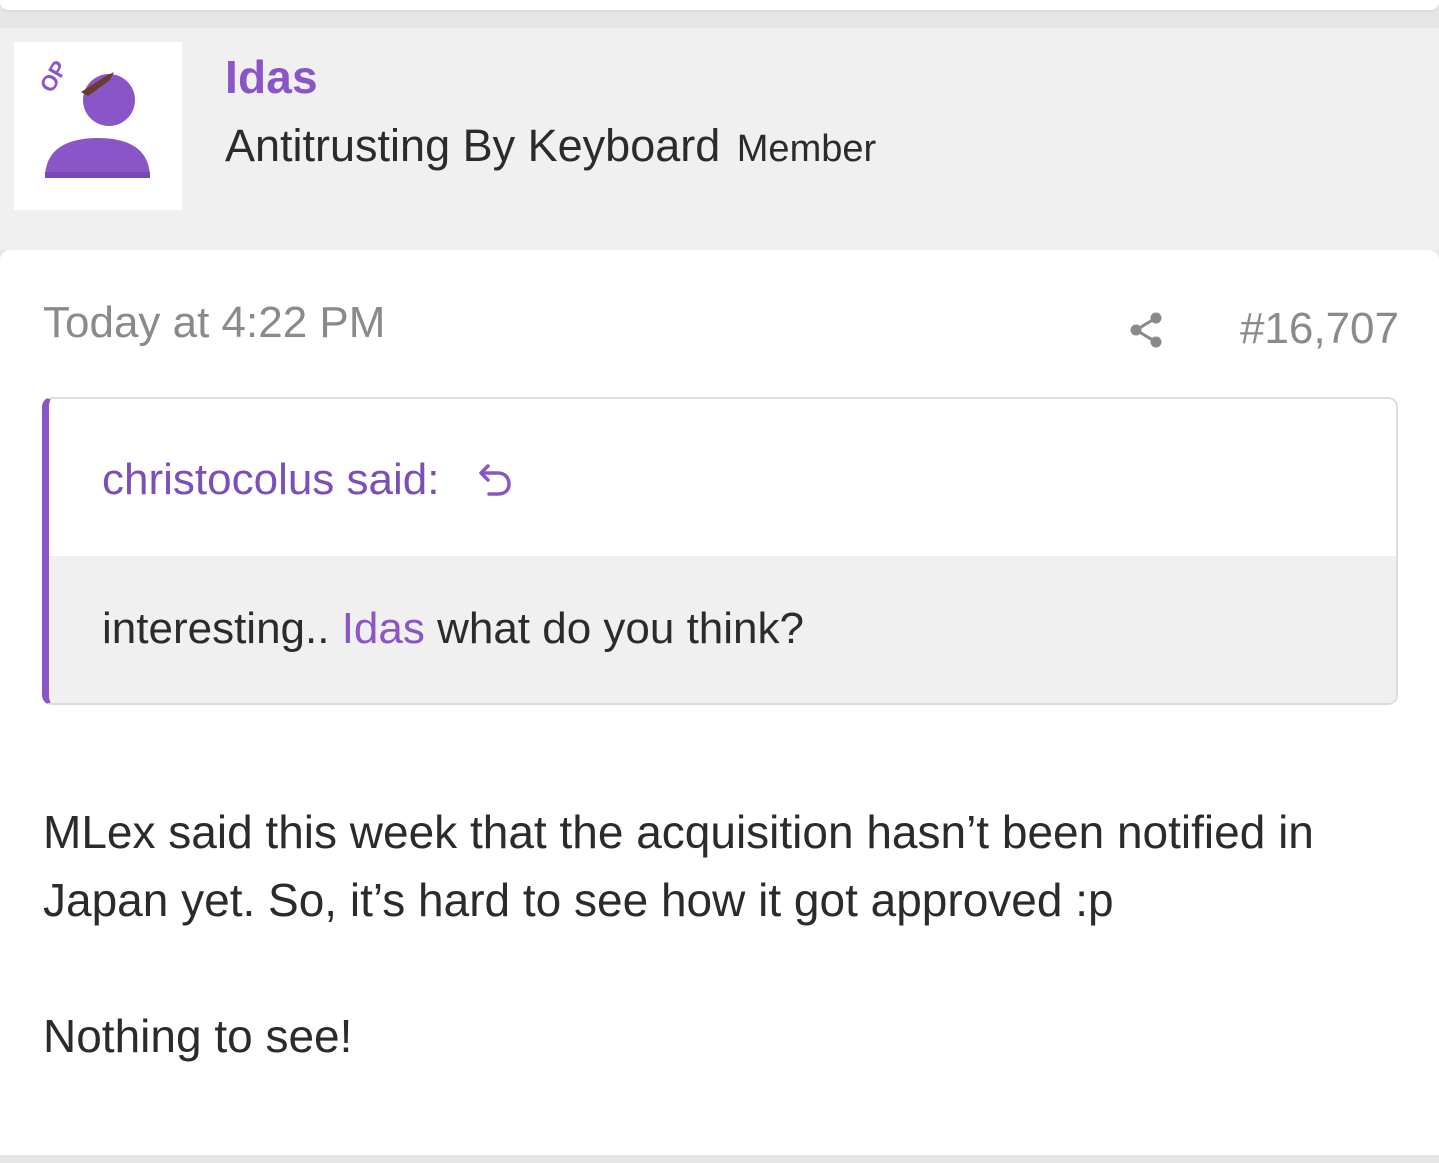 The width and height of the screenshot is (1439, 1163). What do you see at coordinates (614, 628) in the screenshot?
I see `quote-text-after: what do you think?` at bounding box center [614, 628].